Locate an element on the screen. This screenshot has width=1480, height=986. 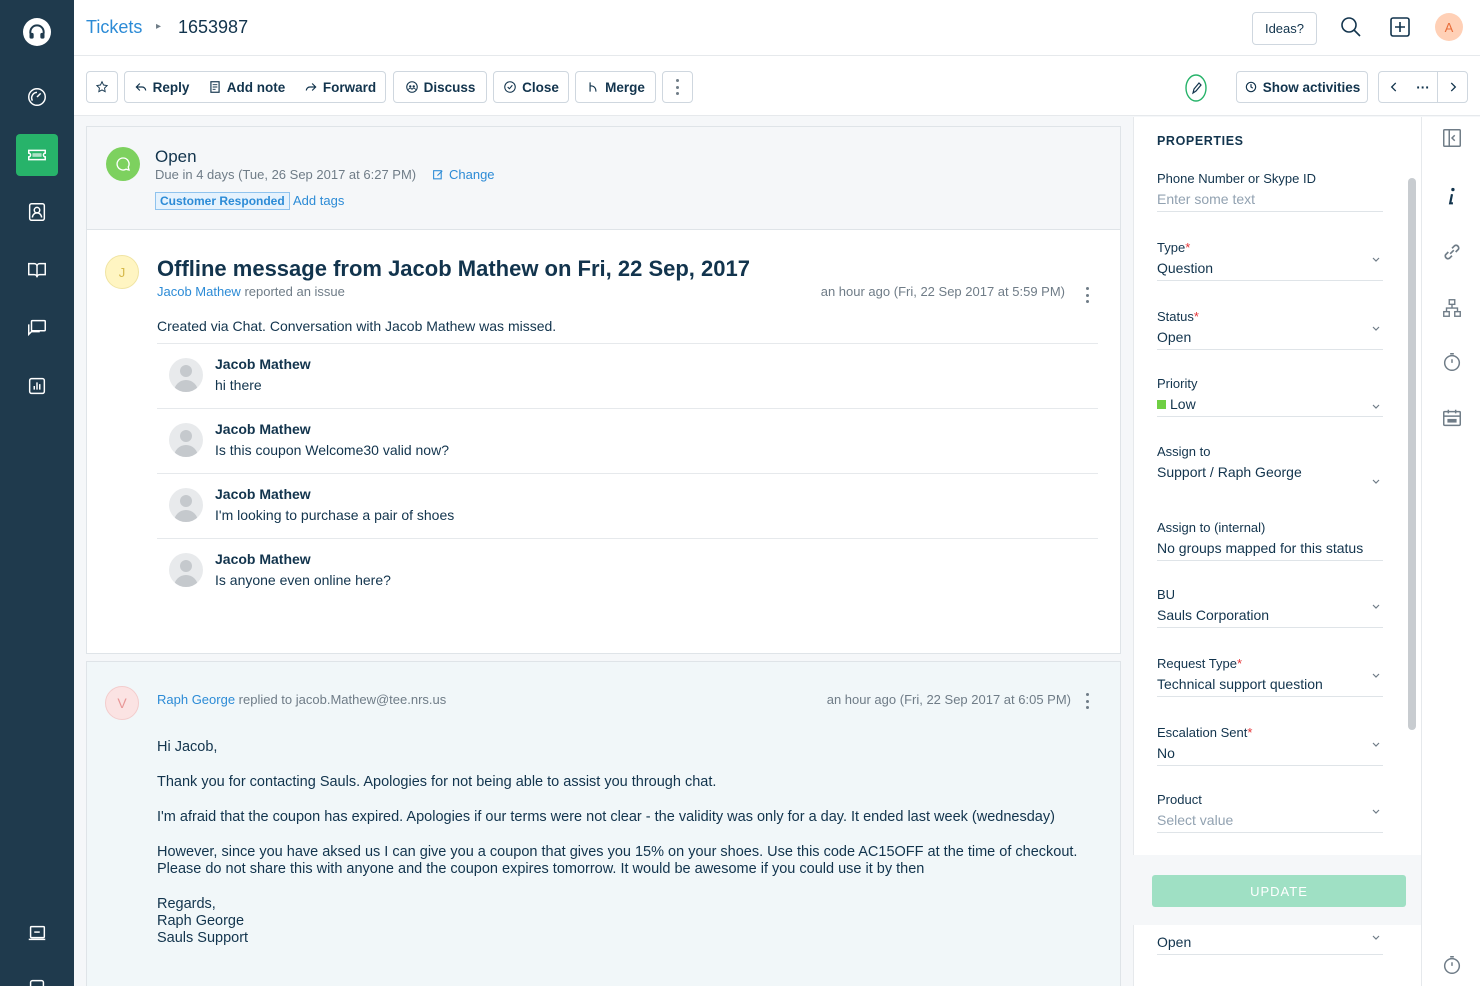
star-button is located at coordinates (102, 87).